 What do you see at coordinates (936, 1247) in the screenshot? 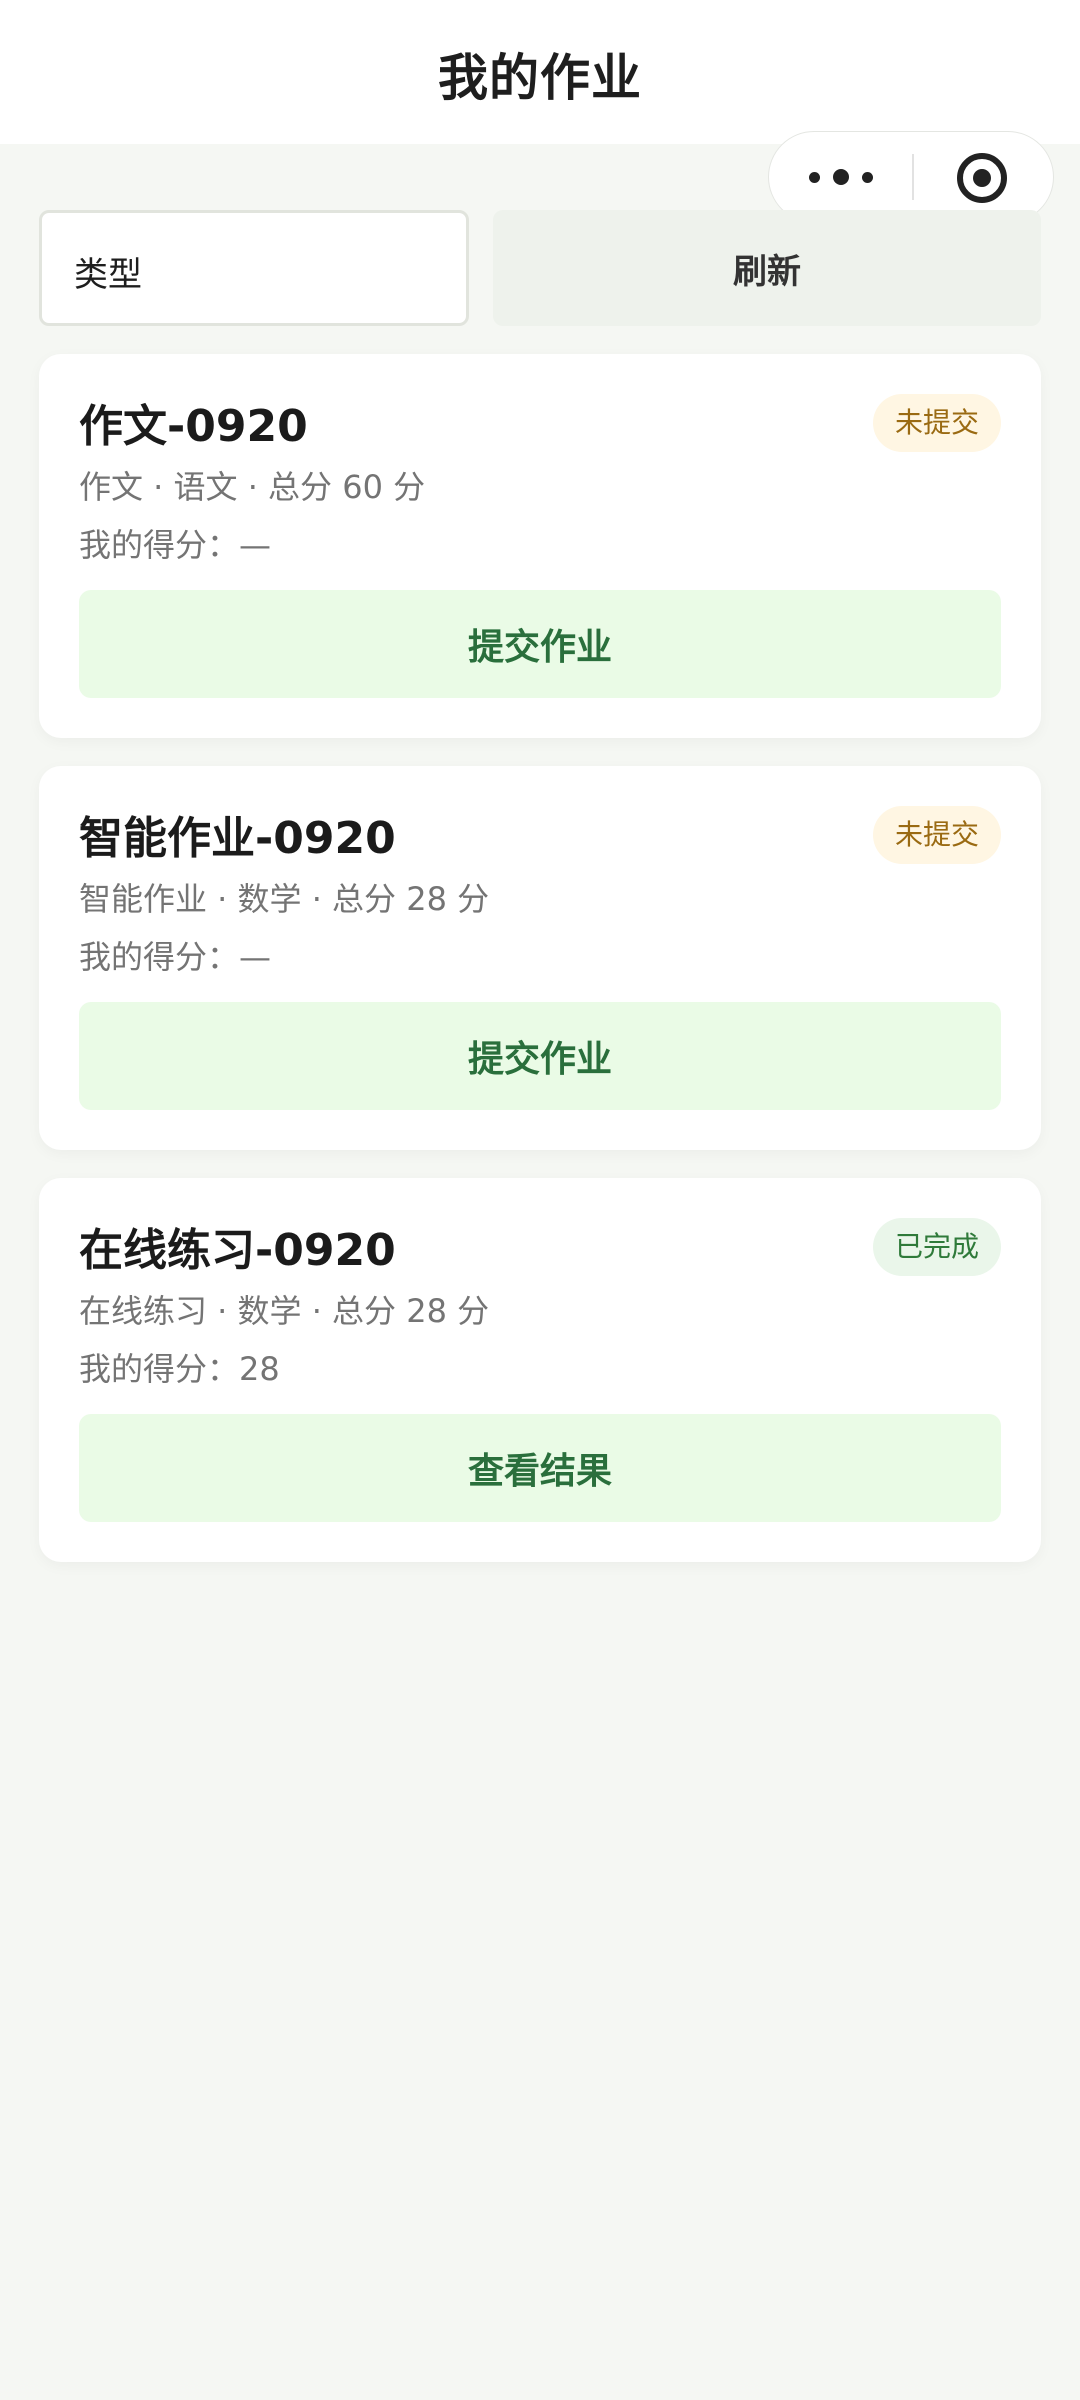
I see `status-badge: 已完成` at bounding box center [936, 1247].